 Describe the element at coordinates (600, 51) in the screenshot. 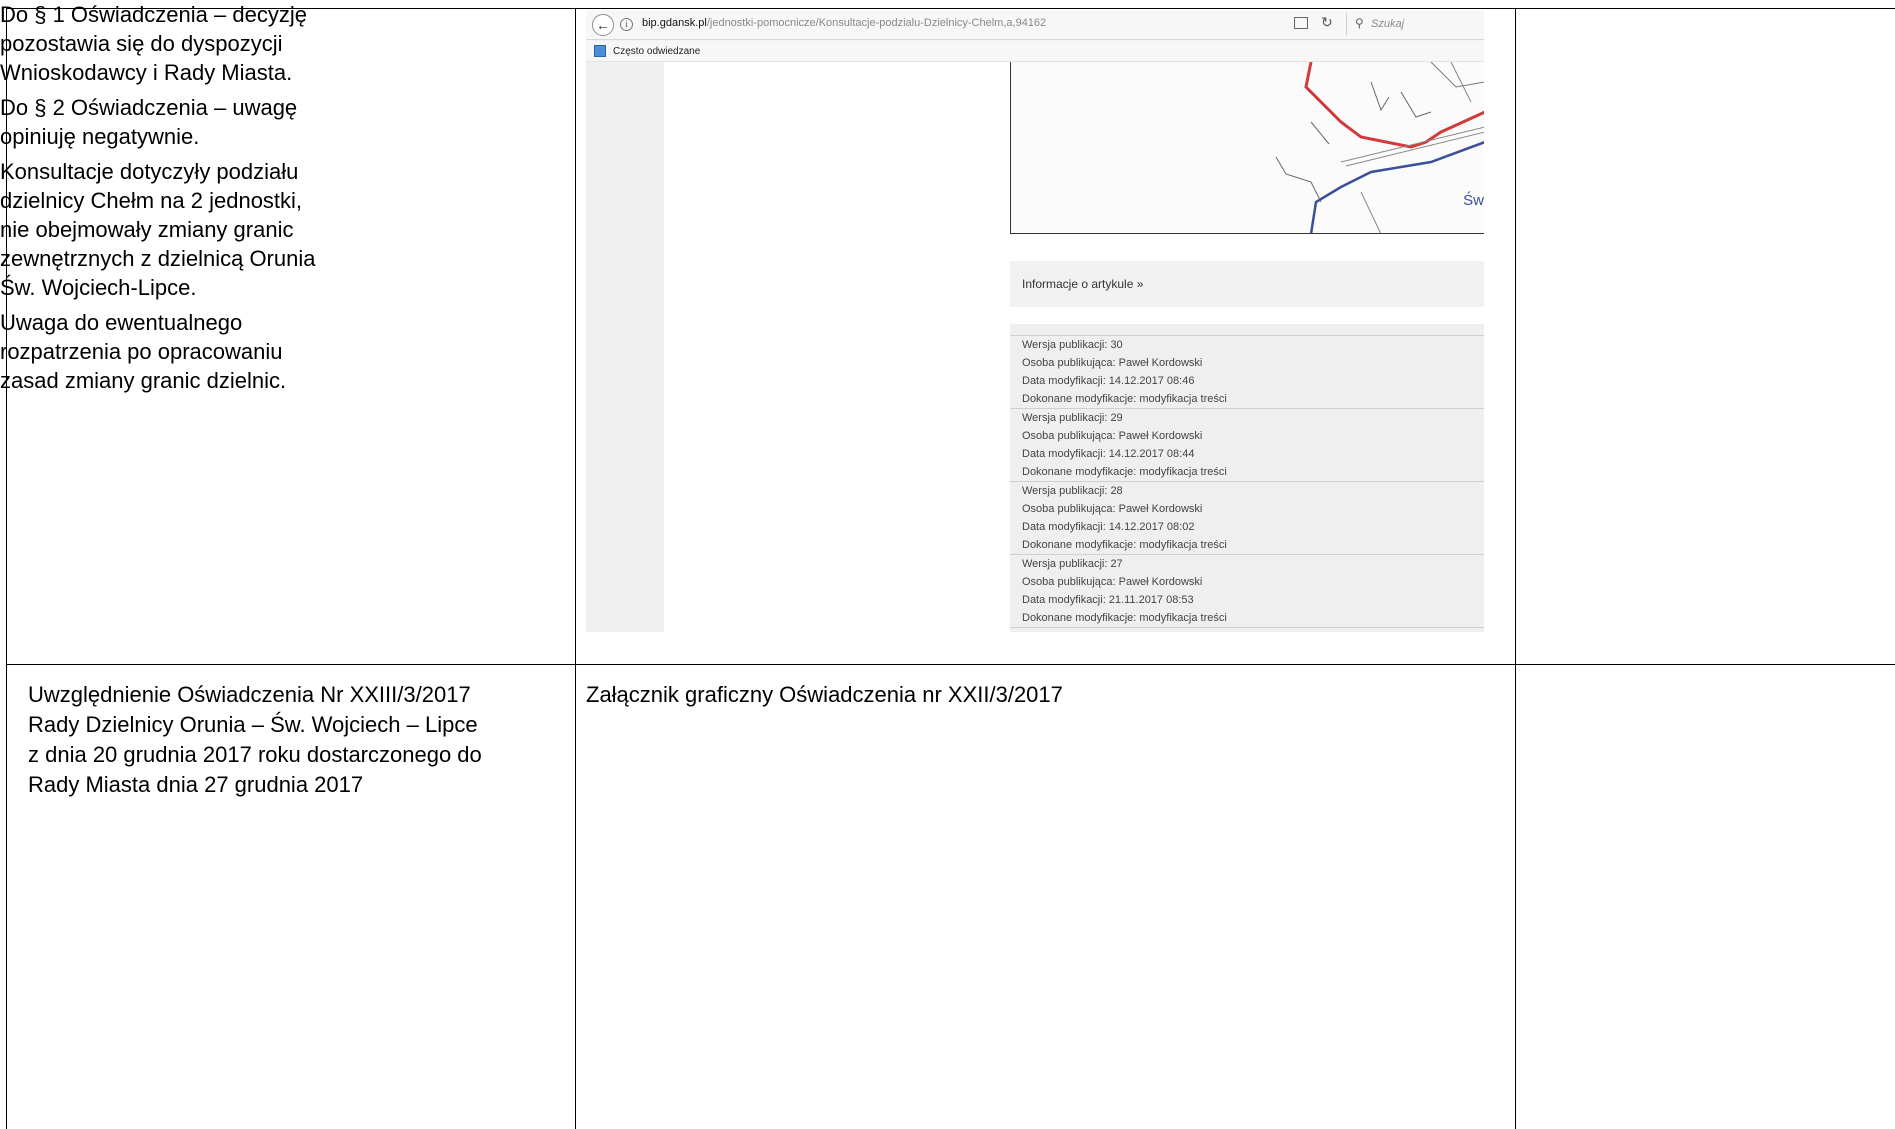

I see `bookmark-folder-icon` at that location.